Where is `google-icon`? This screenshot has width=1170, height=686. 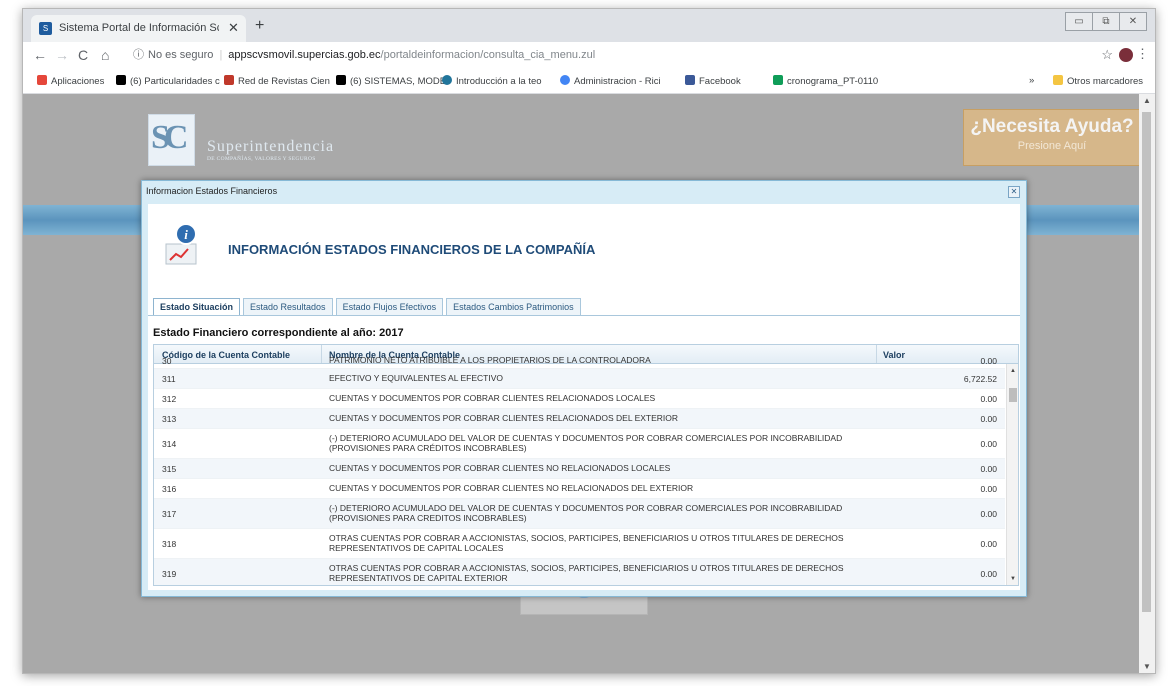
google-icon is located at coordinates (565, 80).